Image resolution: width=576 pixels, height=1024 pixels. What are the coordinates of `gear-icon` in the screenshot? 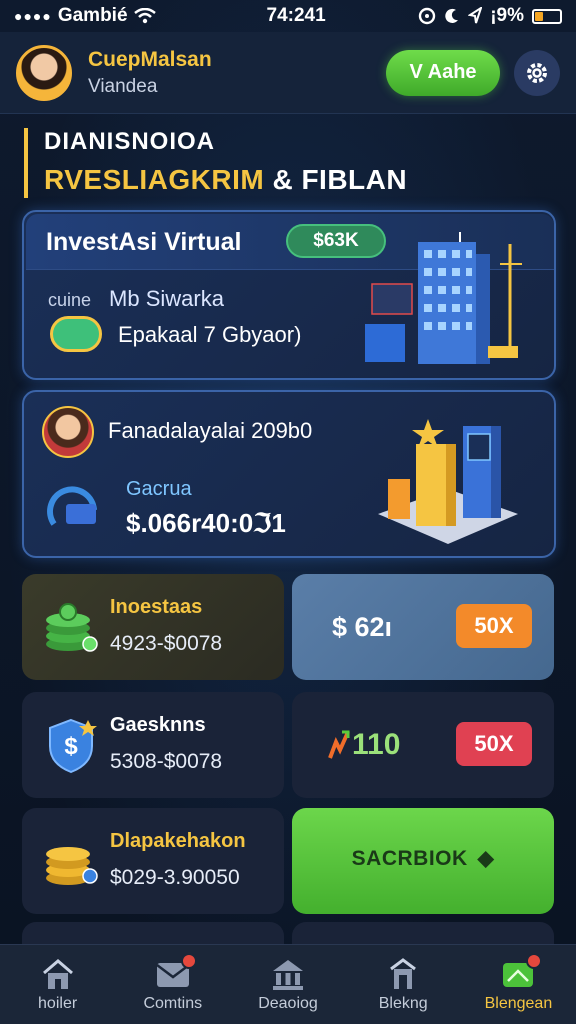 It's located at (537, 72).